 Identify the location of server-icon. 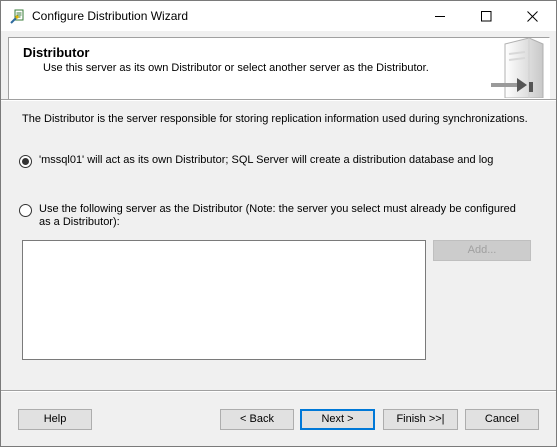
(517, 68).